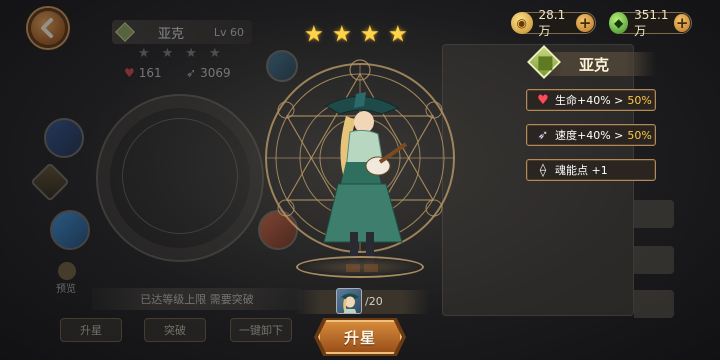 The width and height of the screenshot is (720, 360). I want to click on hero-name-plate: 亚克, so click(591, 62).